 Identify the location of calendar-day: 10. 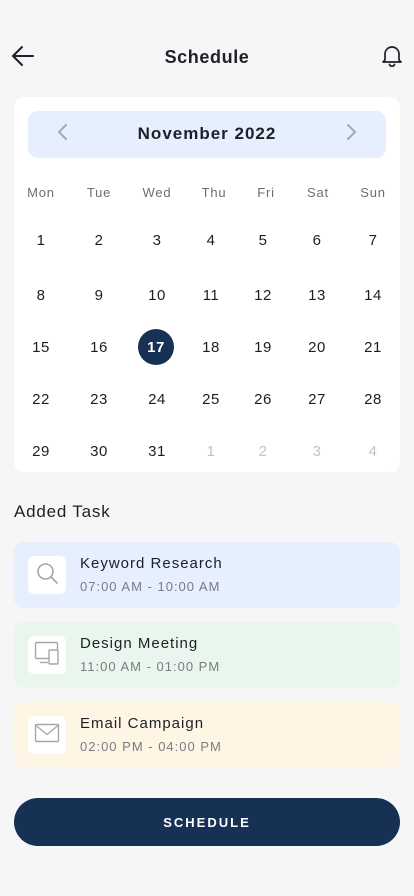
(157, 295).